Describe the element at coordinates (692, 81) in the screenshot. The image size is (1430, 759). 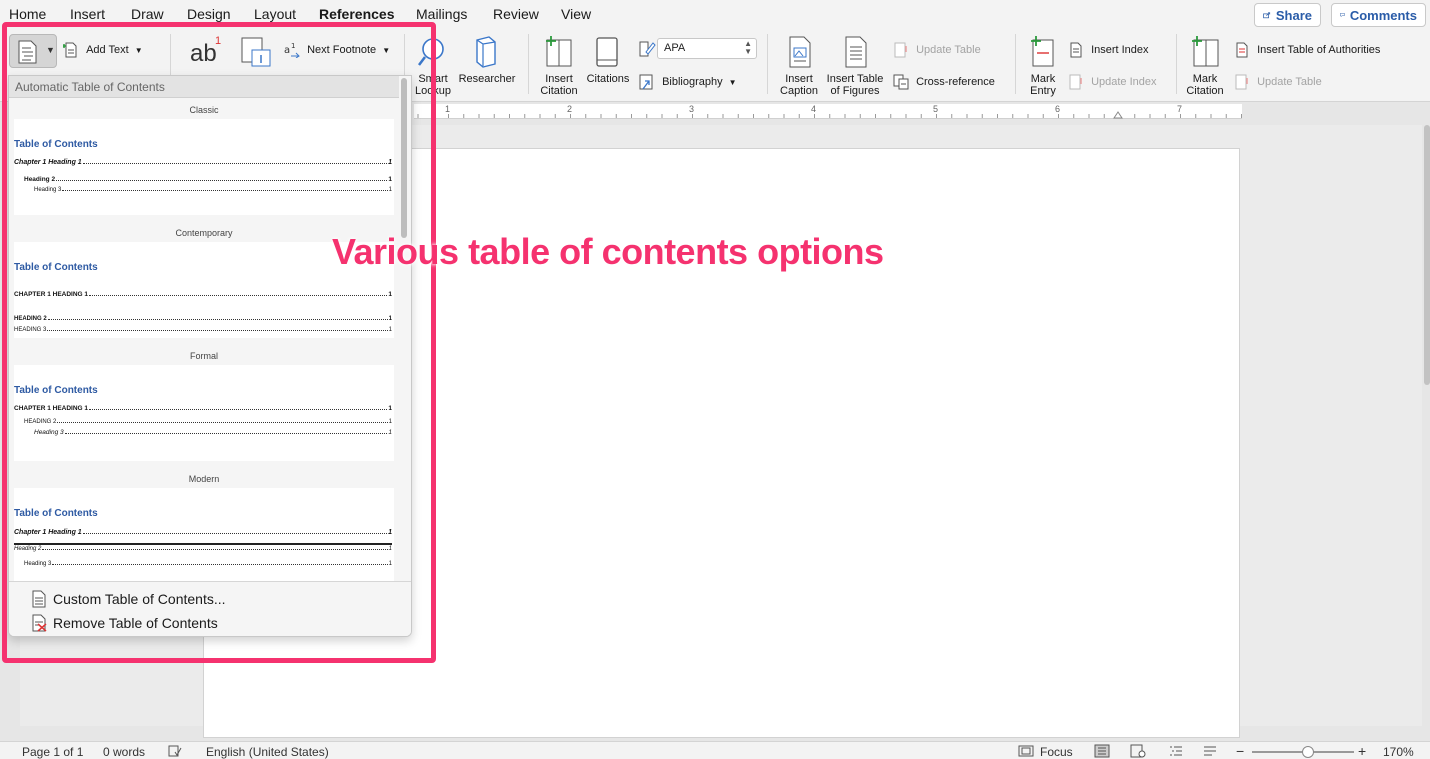
I see `bibliography-label: Bibliography` at that location.